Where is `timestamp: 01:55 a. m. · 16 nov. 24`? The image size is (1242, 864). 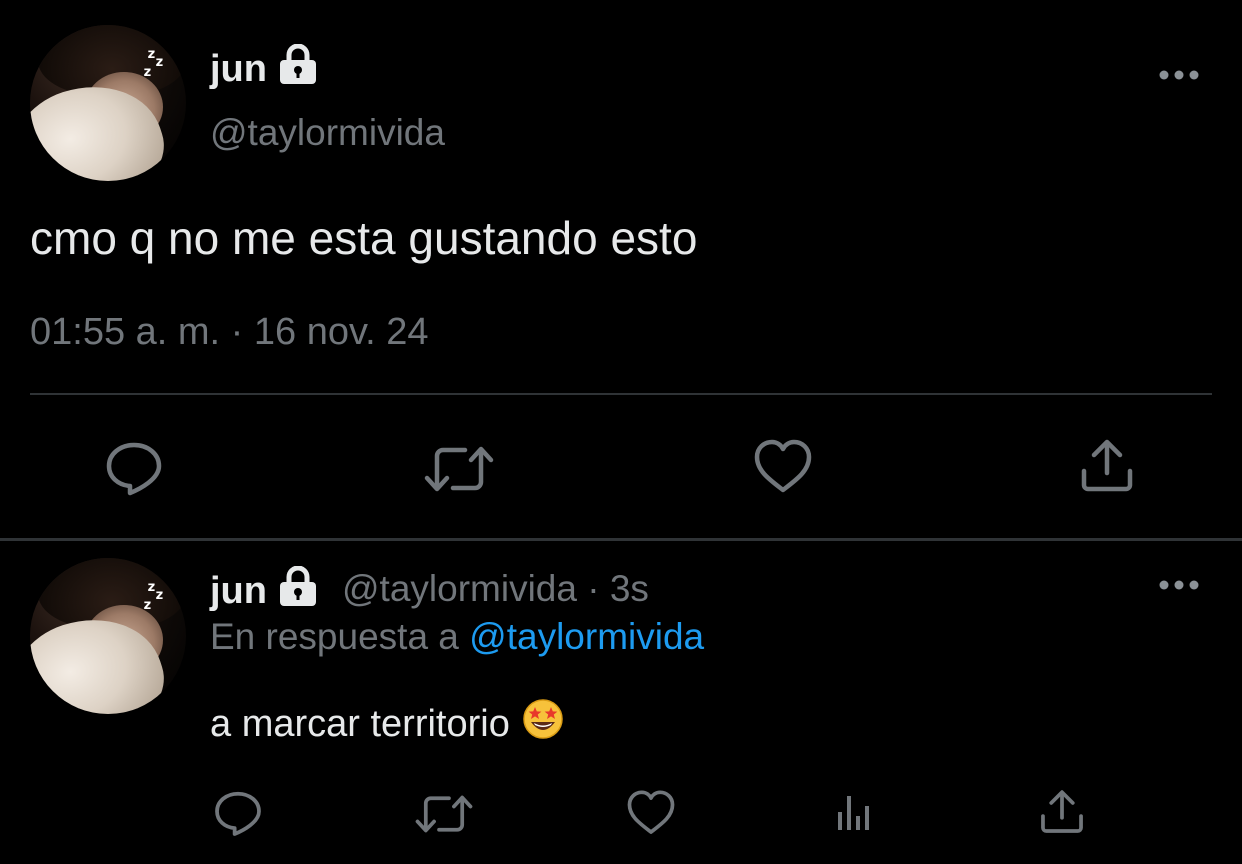
timestamp: 01:55 a. m. · 16 nov. 24 is located at coordinates (229, 332).